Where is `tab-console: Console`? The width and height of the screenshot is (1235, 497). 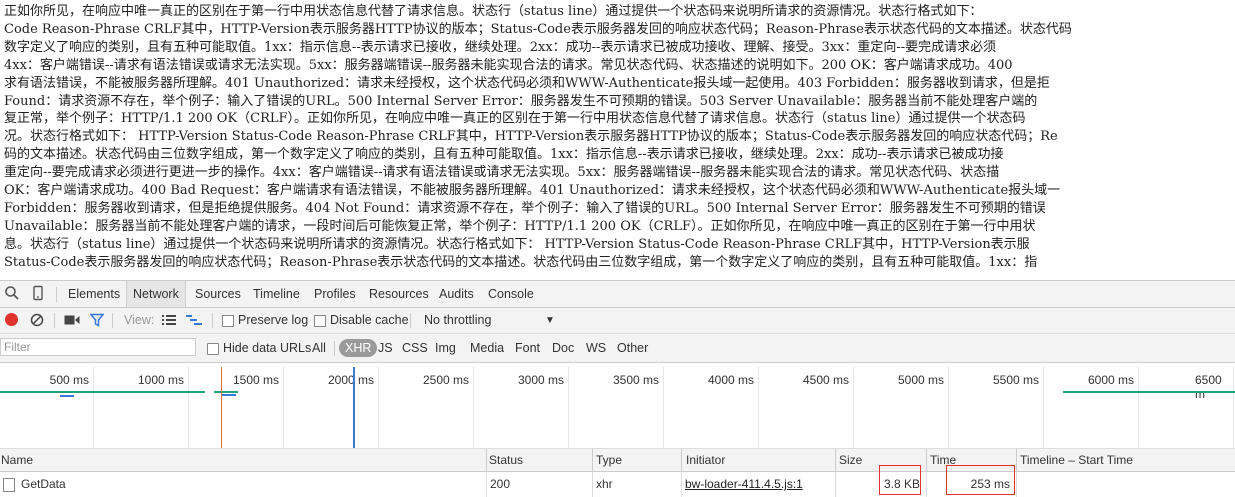 tab-console: Console is located at coordinates (511, 294).